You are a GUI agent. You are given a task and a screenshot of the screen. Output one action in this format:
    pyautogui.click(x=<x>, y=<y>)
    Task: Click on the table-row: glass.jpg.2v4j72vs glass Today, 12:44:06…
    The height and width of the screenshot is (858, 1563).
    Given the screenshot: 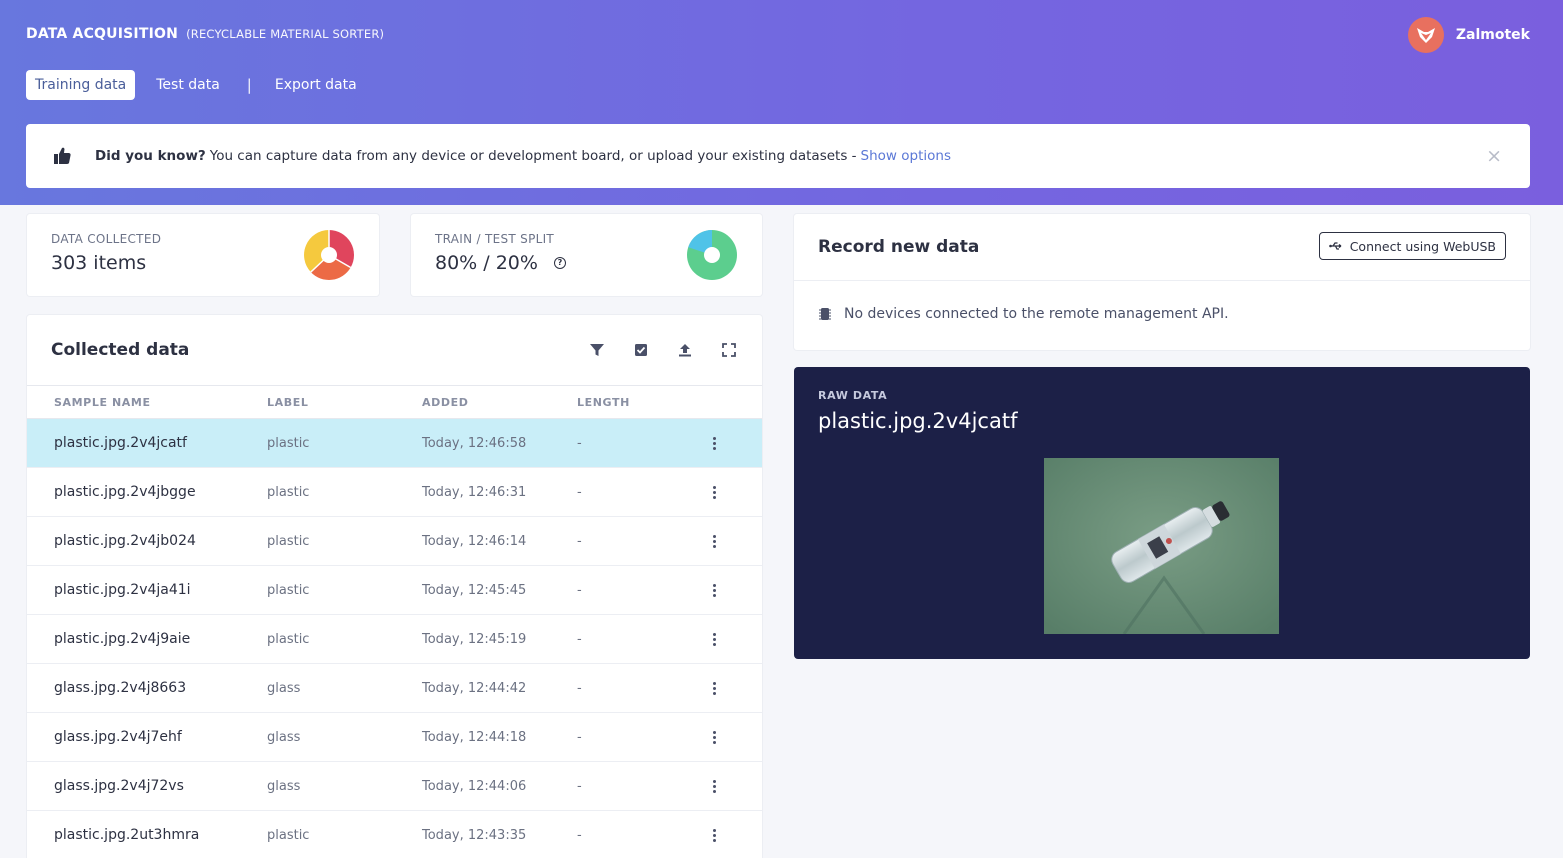 What is the action you would take?
    pyautogui.click(x=394, y=786)
    